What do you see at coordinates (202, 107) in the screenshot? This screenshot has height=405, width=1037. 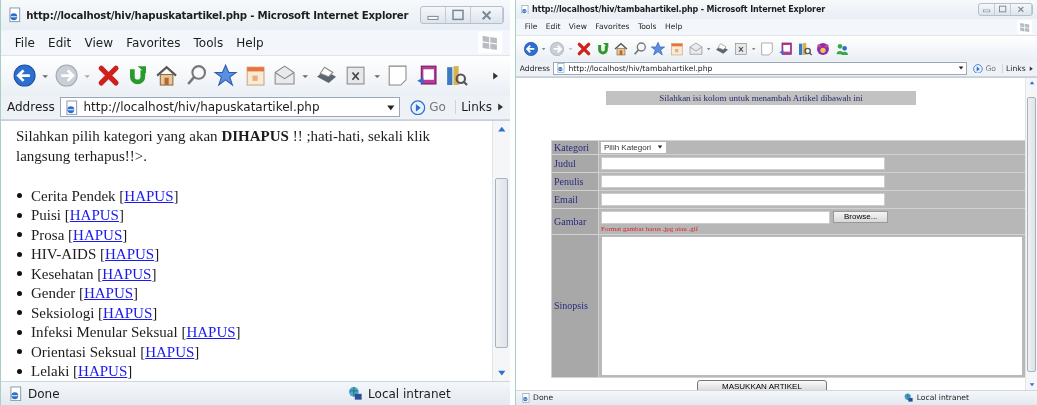 I see `url-text: http://localhost/hiv/hapuskatartikel.php` at bounding box center [202, 107].